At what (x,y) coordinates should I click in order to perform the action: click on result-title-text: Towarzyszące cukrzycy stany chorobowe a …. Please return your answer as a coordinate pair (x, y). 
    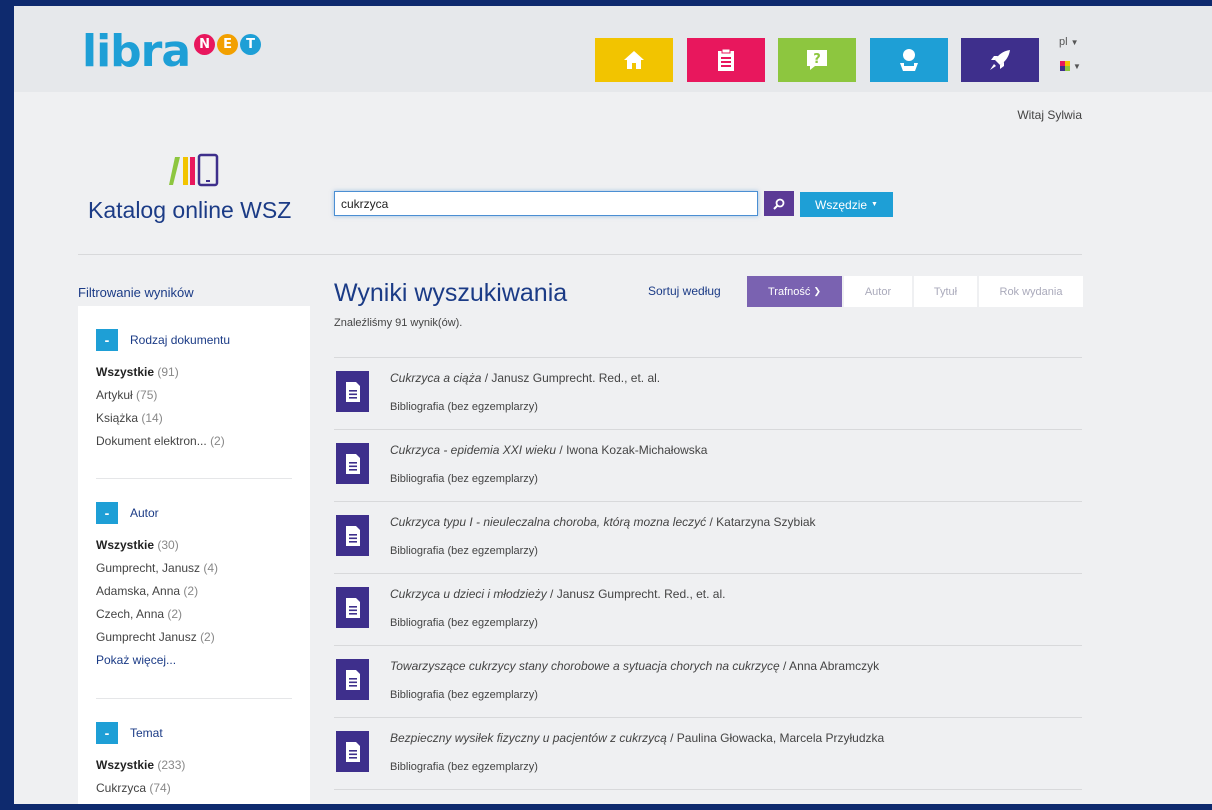
    Looking at the image, I should click on (585, 666).